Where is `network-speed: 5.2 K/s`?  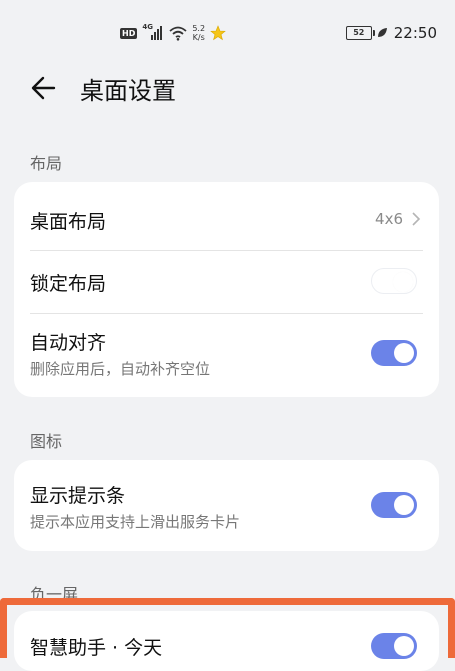 network-speed: 5.2 K/s is located at coordinates (198, 33).